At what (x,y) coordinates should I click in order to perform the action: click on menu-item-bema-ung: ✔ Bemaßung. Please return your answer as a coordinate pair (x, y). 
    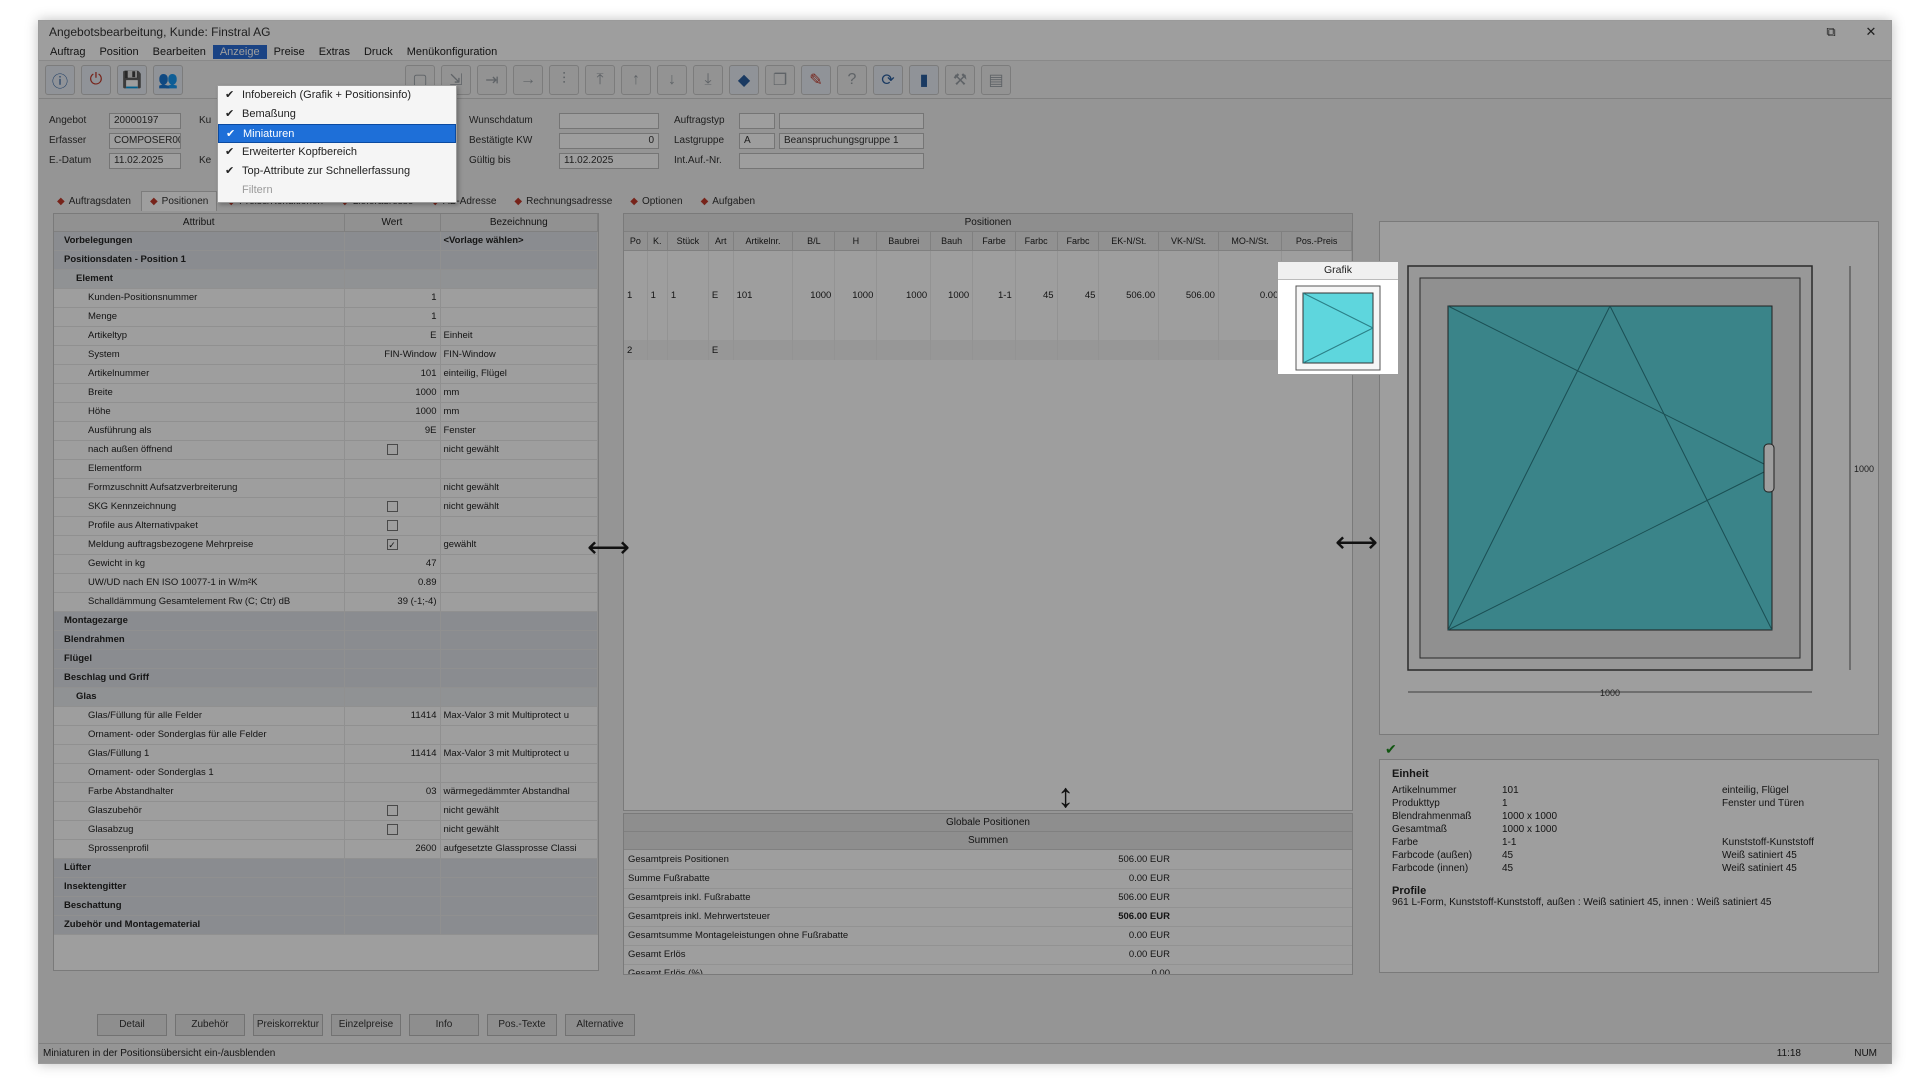
    Looking at the image, I should click on (337, 114).